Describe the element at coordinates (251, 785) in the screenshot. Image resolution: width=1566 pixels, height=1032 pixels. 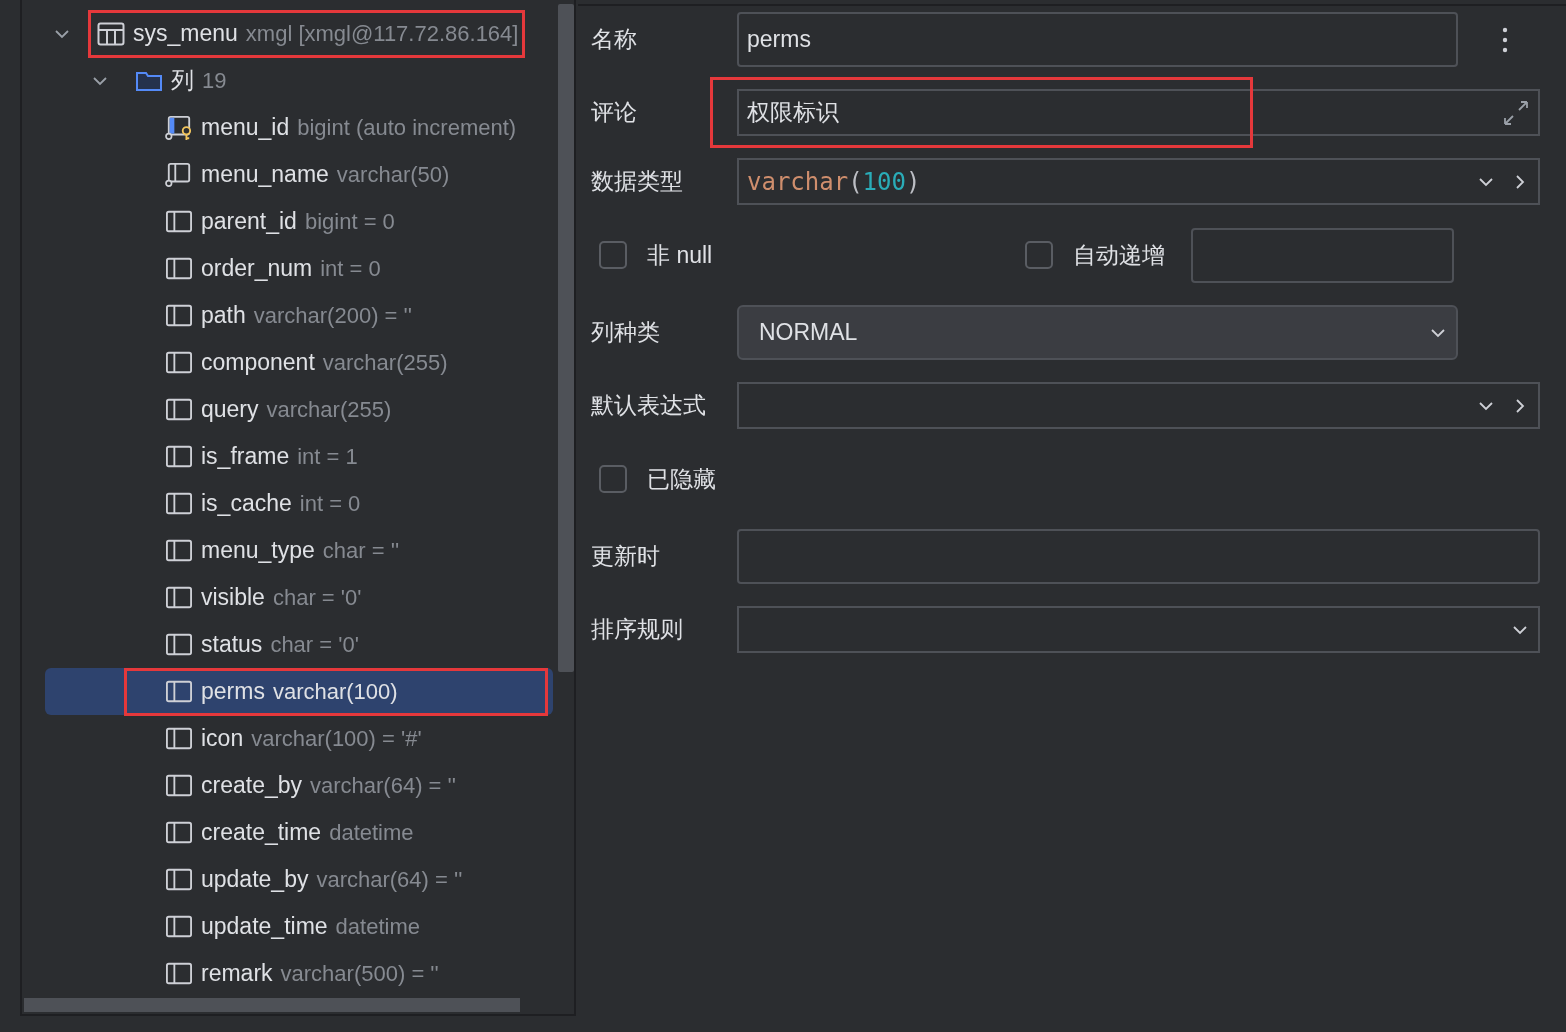
I see `column-name: create_by` at that location.